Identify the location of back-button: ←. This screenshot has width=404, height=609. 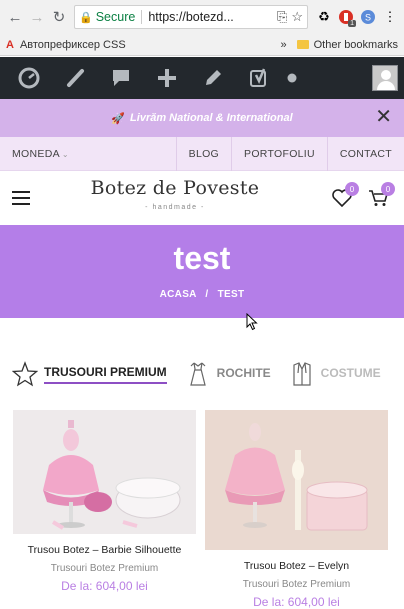
(15, 17).